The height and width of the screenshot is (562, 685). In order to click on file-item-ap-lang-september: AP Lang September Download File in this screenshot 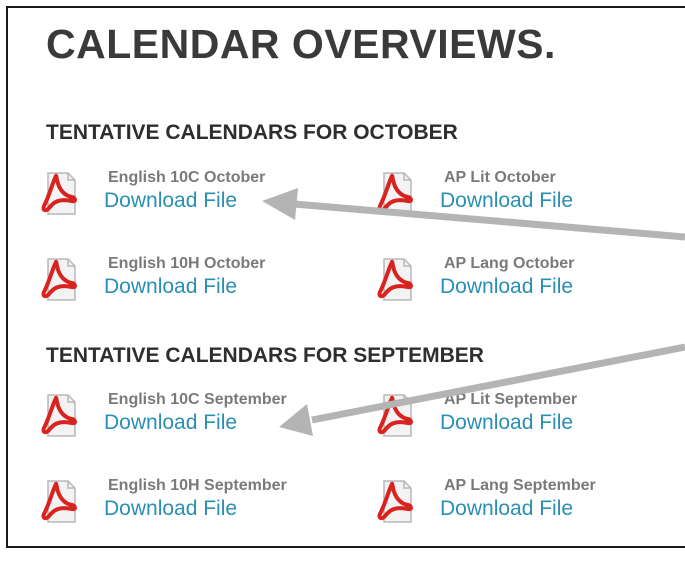, I will do `click(524, 504)`.